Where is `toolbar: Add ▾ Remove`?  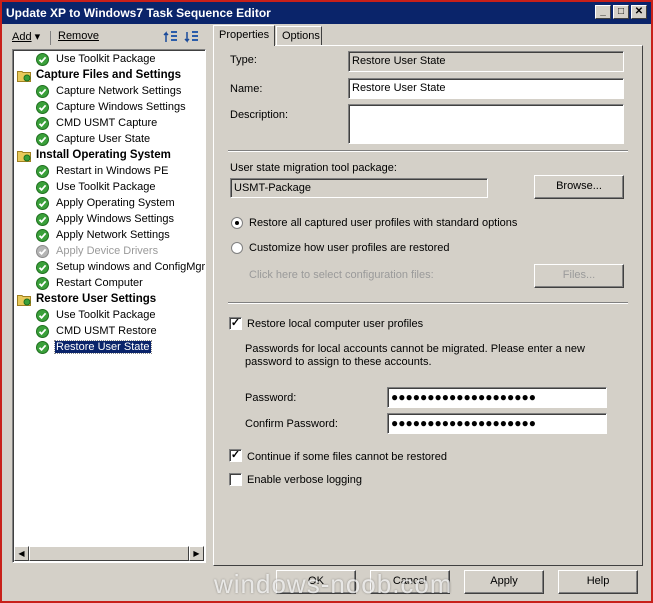
toolbar: Add ▾ Remove is located at coordinates (108, 38).